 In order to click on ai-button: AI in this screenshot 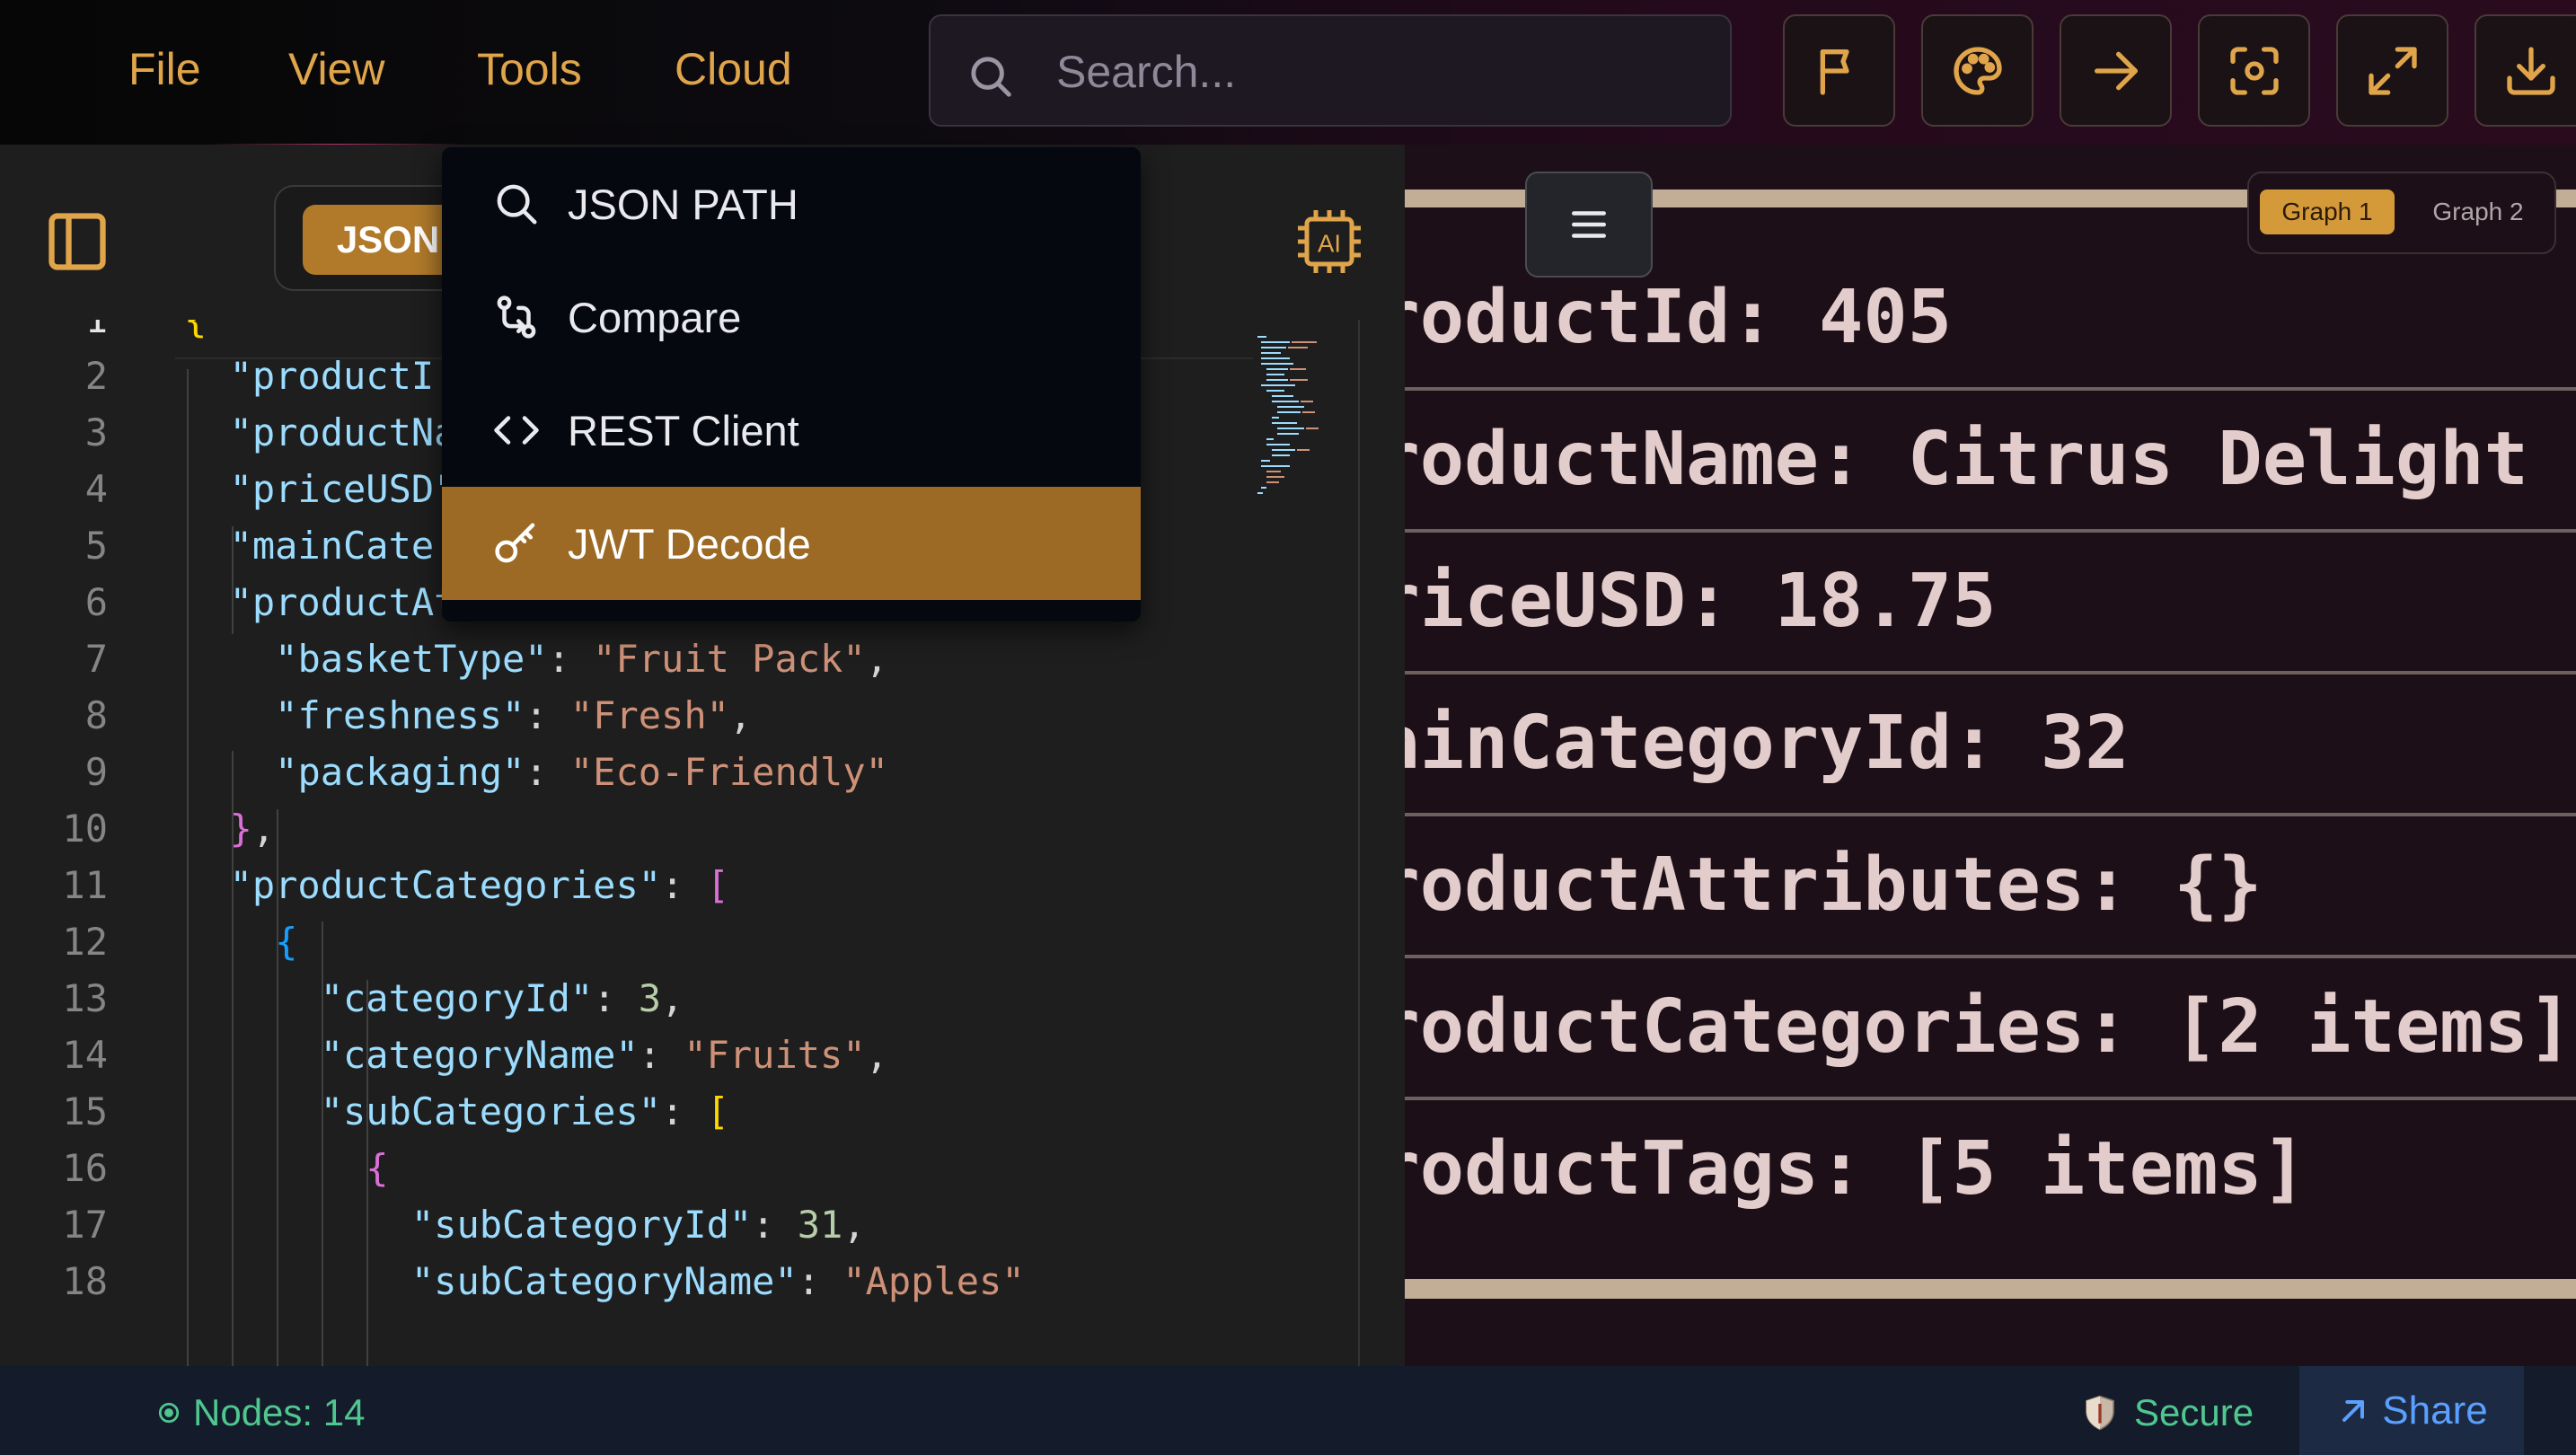, I will do `click(1329, 244)`.